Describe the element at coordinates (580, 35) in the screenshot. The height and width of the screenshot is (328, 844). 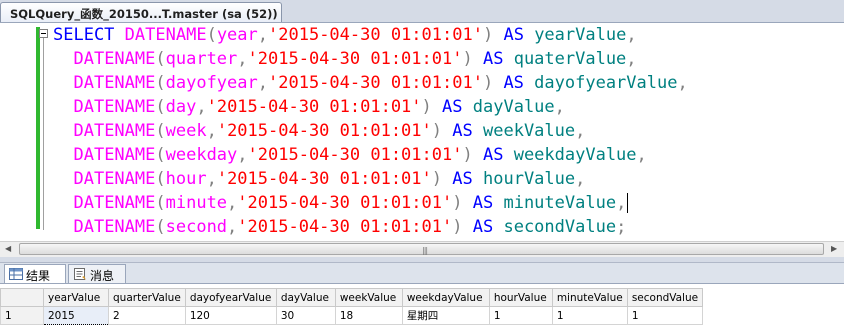
I see `column-alias: yearValue` at that location.